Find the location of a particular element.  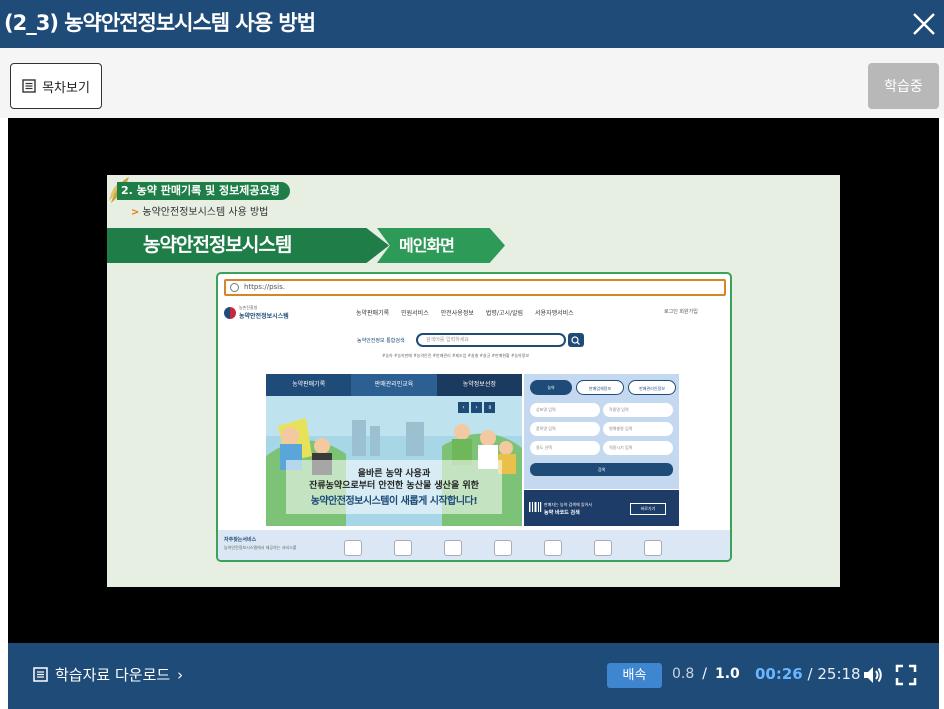

search-icon is located at coordinates (575, 340).